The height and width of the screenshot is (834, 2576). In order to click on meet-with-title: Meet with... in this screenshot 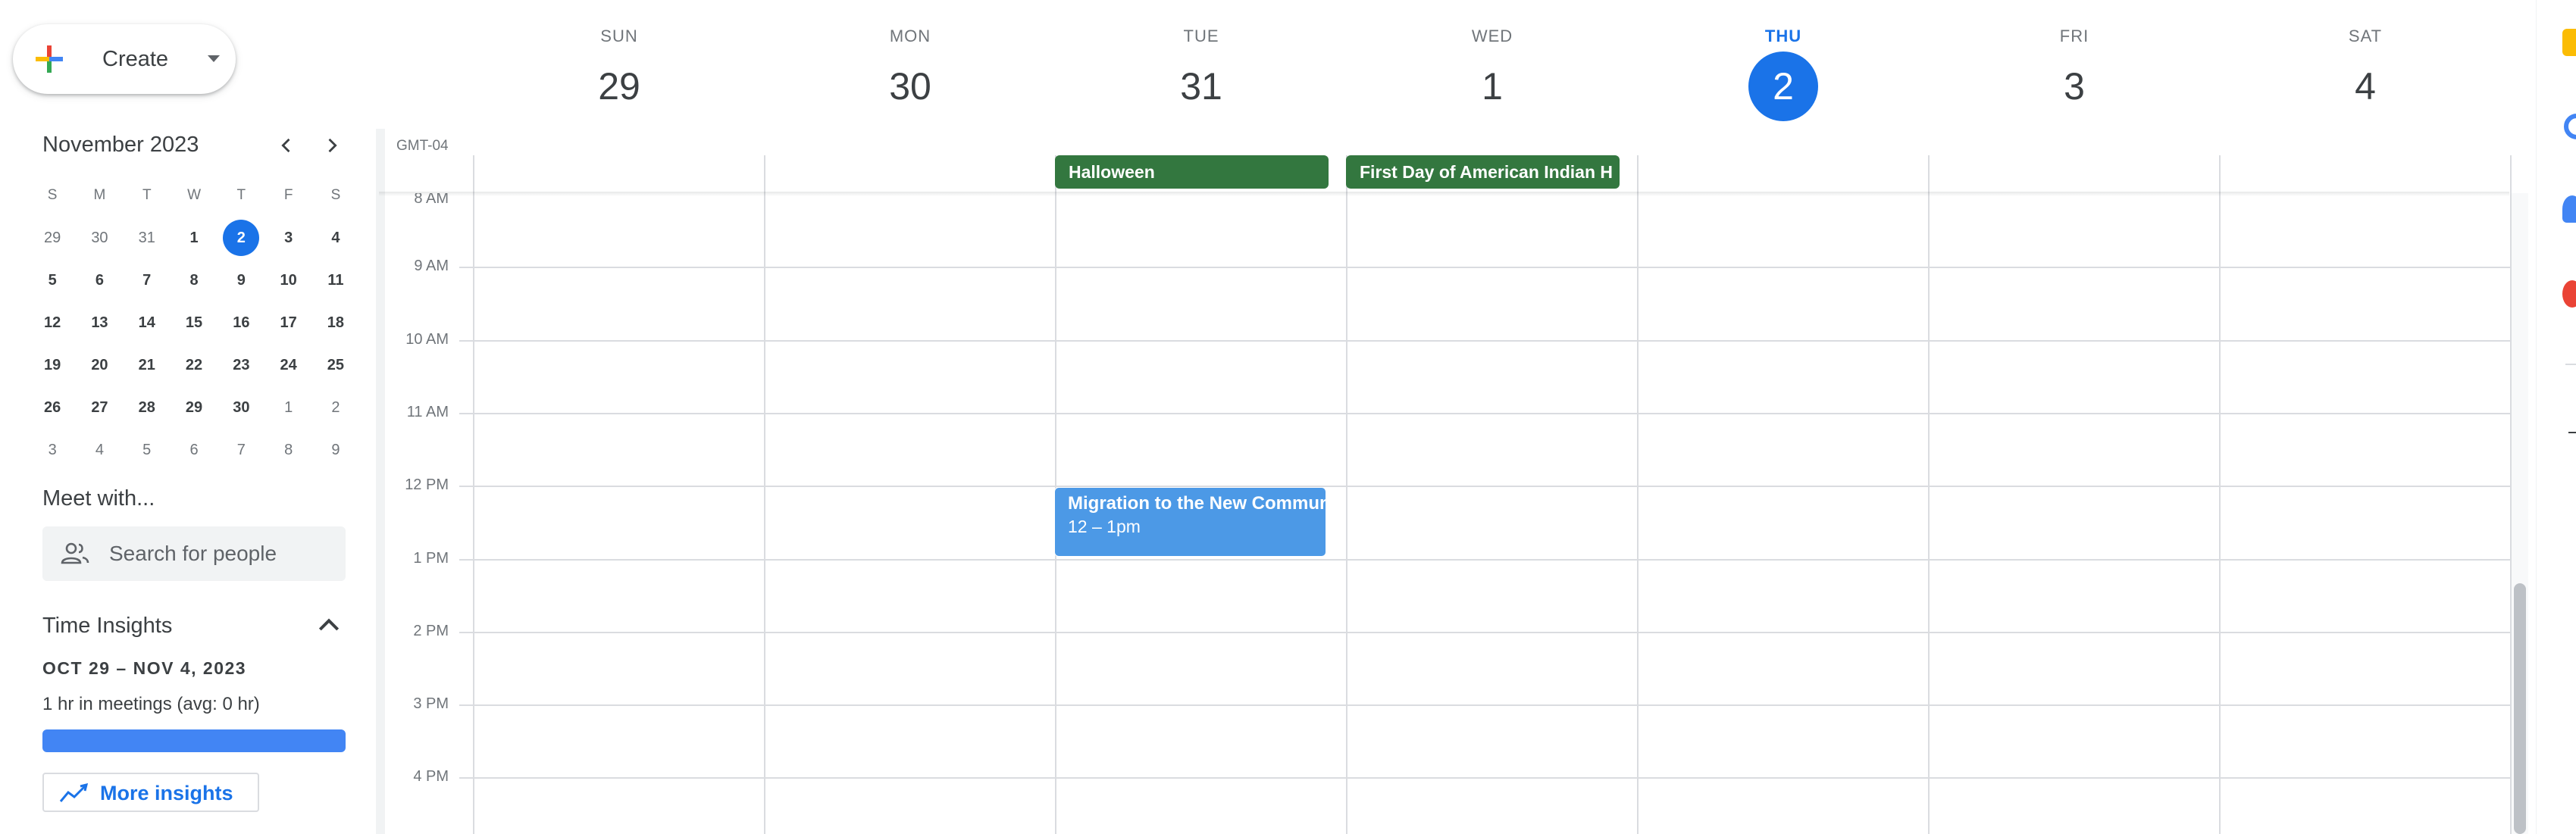, I will do `click(99, 498)`.